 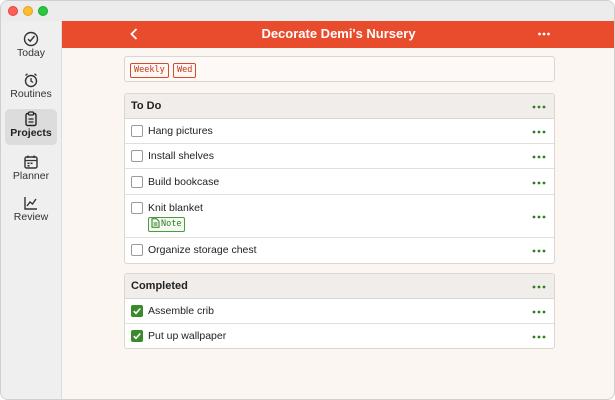 What do you see at coordinates (339, 131) in the screenshot?
I see `task-row: Hang pictures` at bounding box center [339, 131].